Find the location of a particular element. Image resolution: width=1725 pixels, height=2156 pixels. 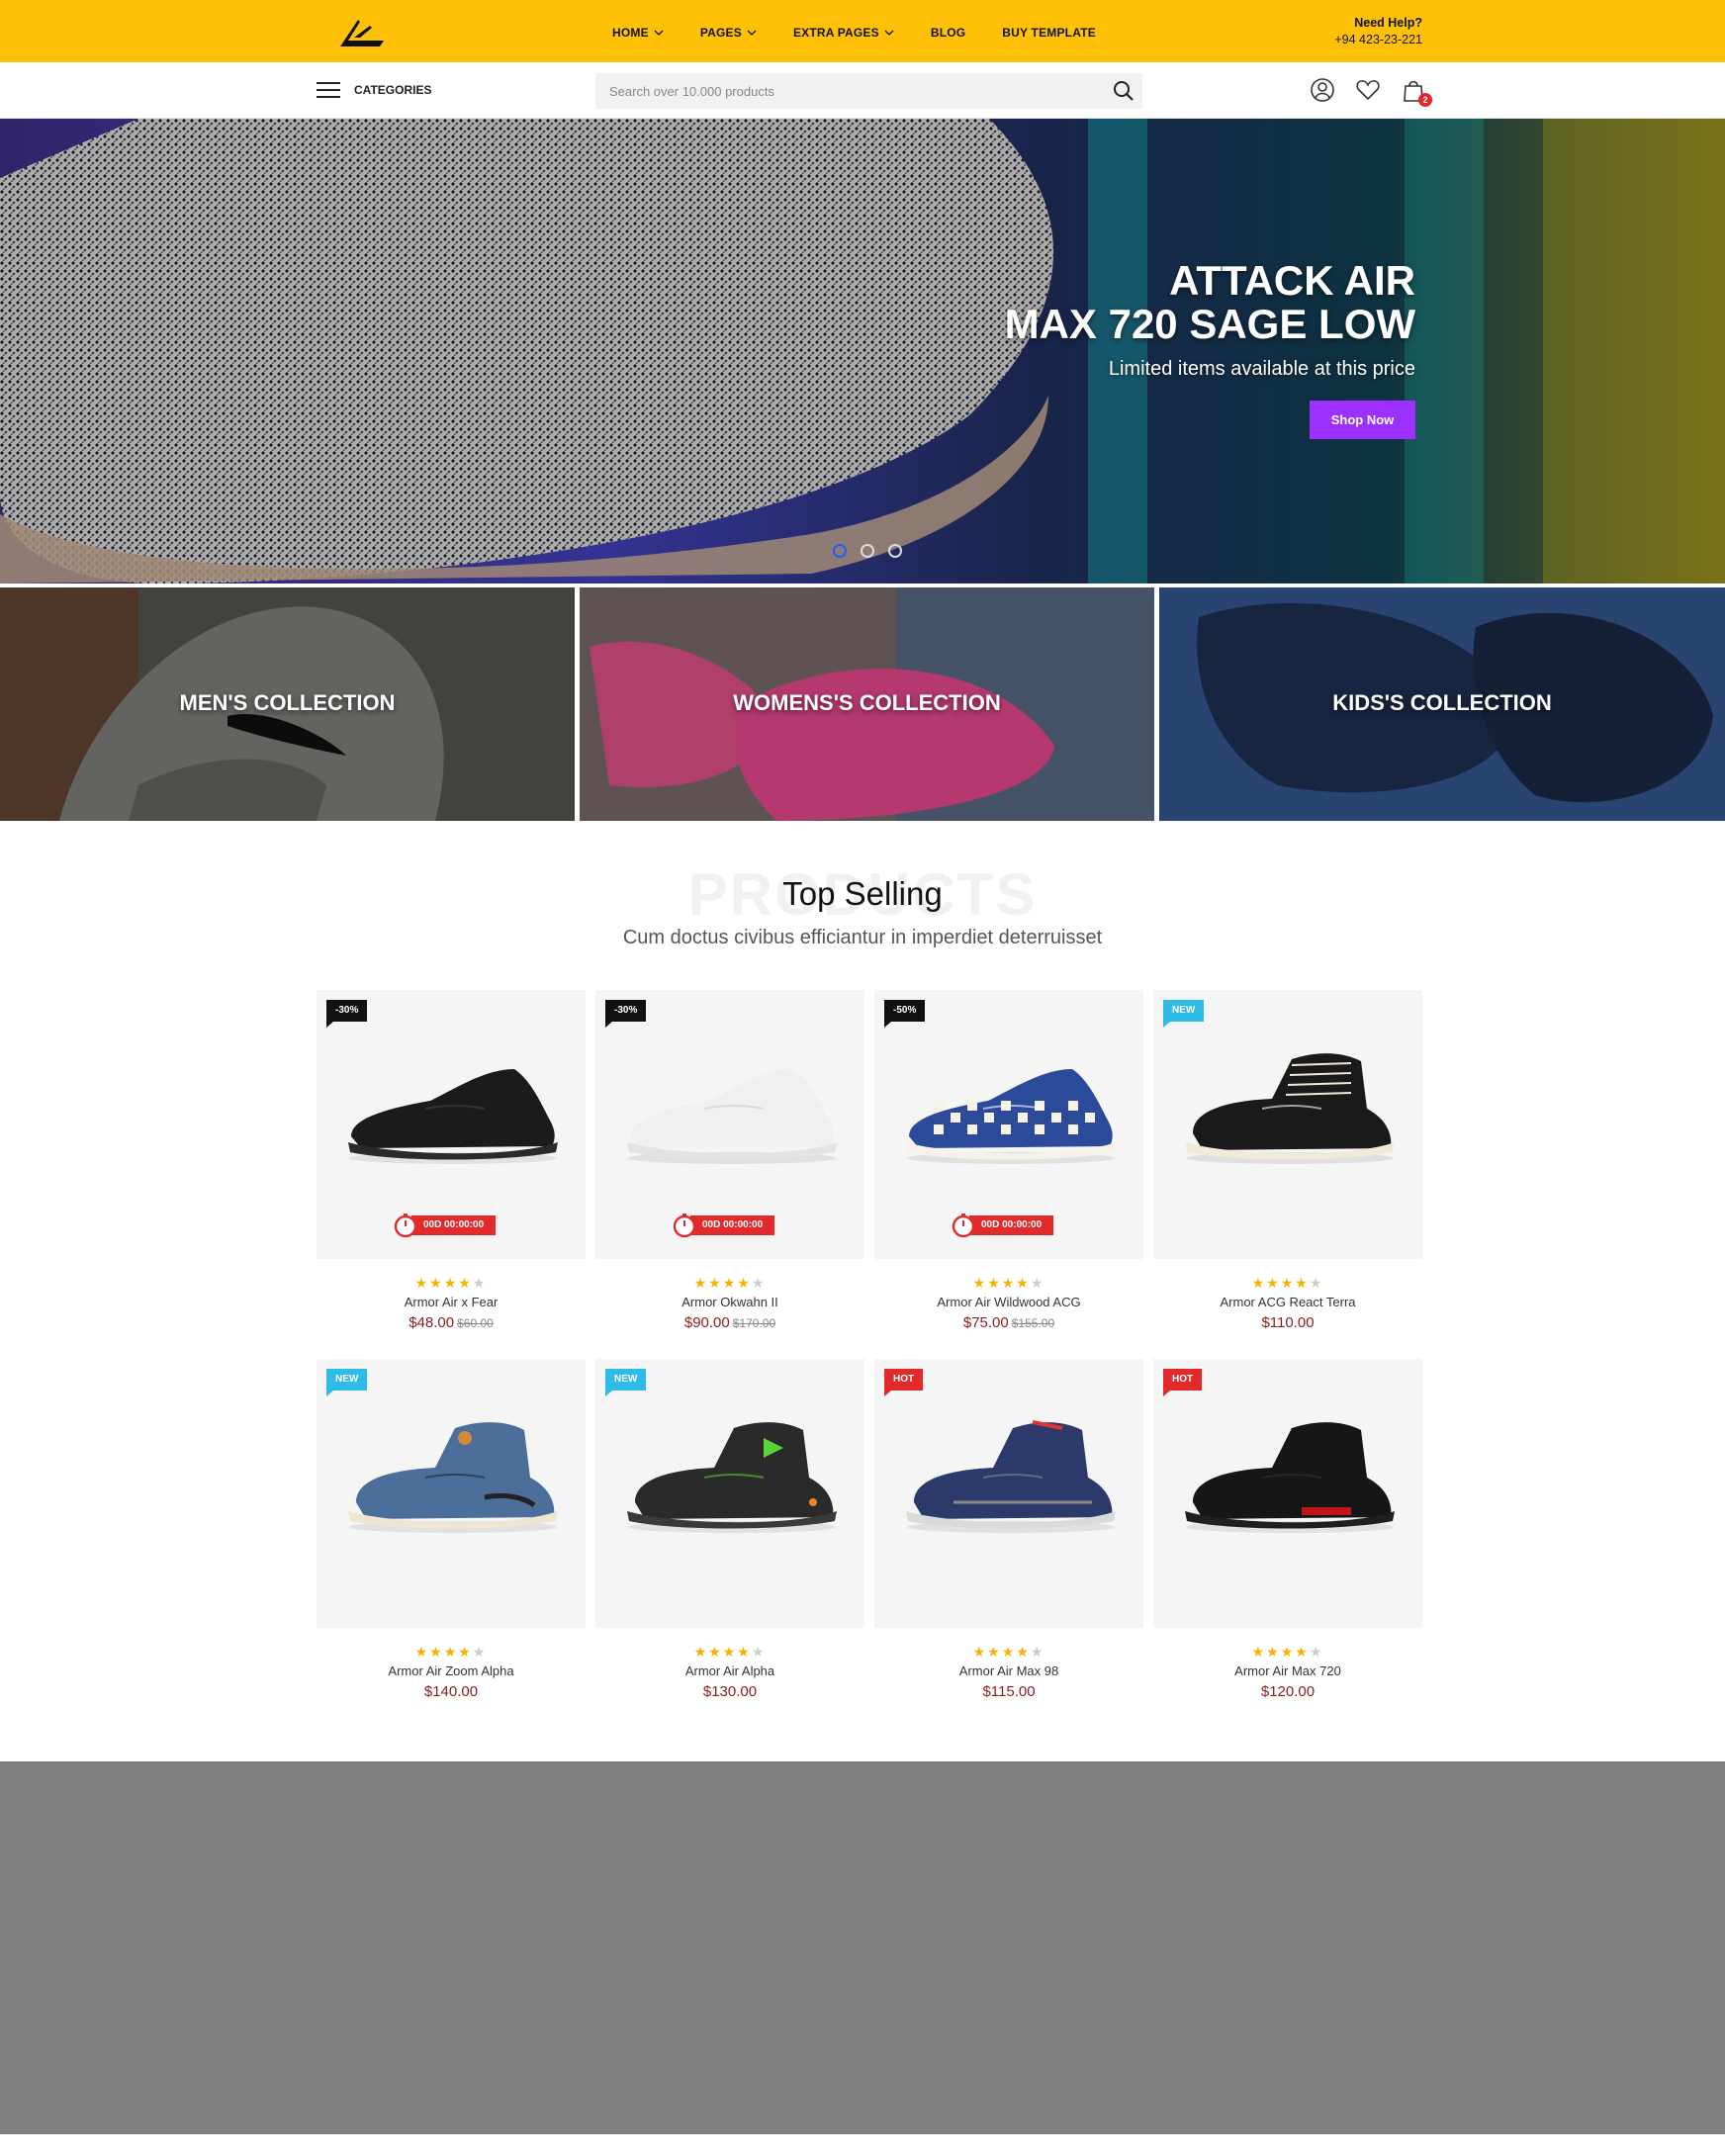

cart-count-badge: 2 is located at coordinates (1425, 100).